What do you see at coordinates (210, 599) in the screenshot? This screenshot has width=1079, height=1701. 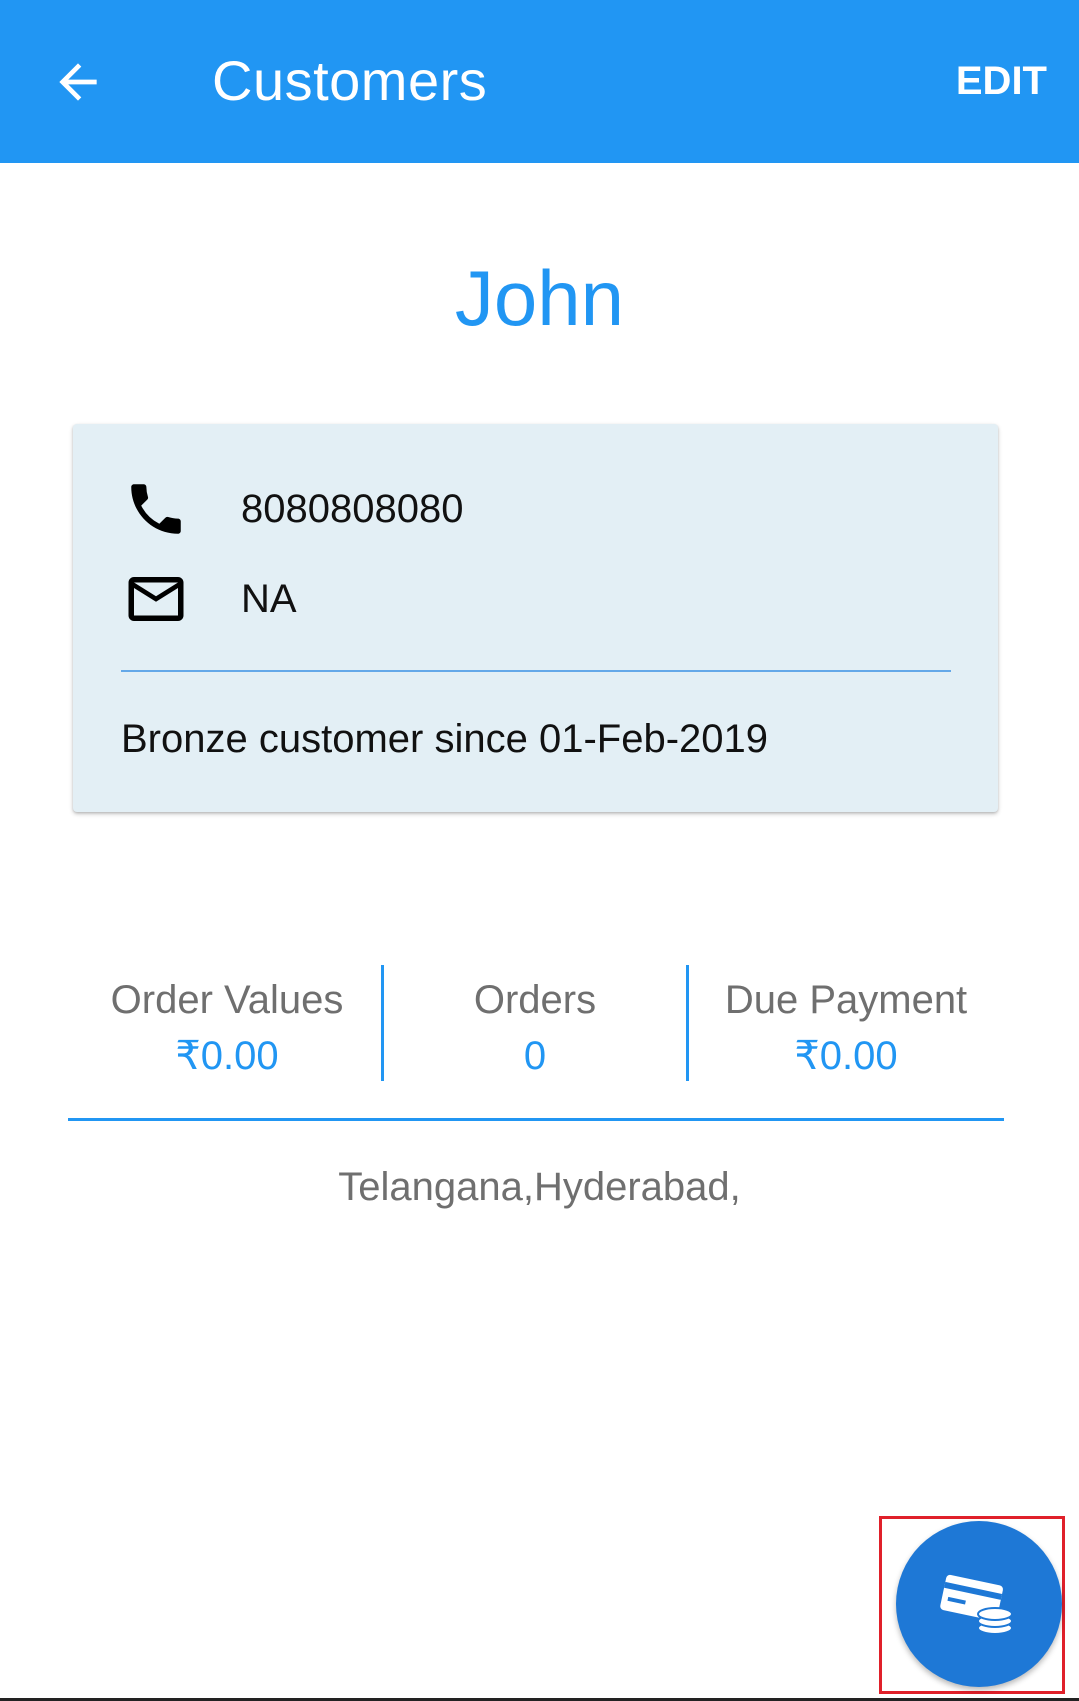 I see `email-row: NA` at bounding box center [210, 599].